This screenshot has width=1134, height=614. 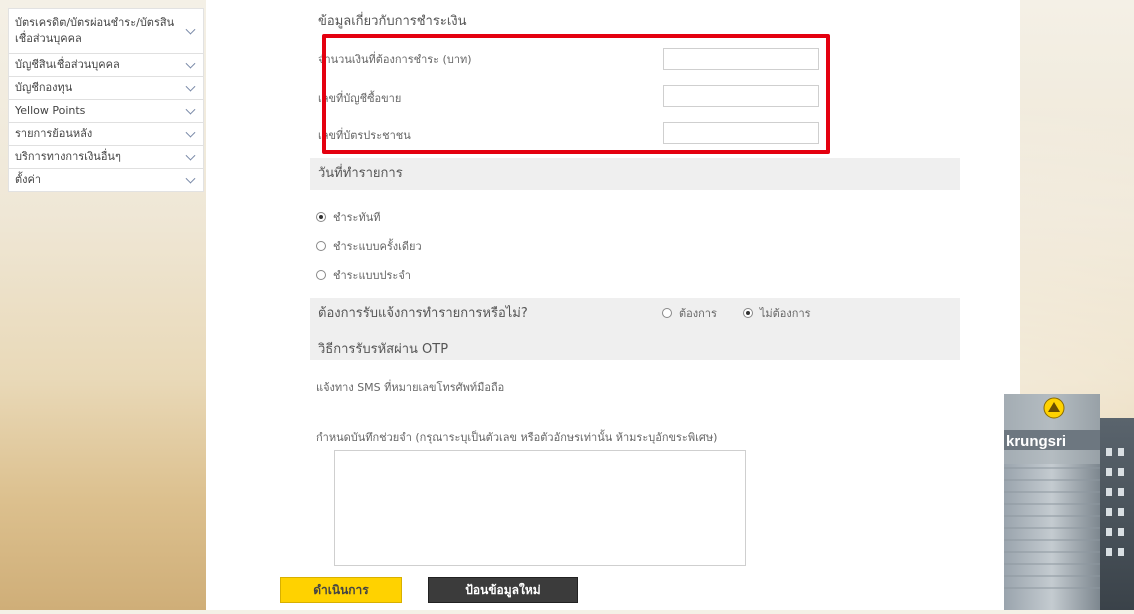 I want to click on submit-button: ดำเนินการ, so click(x=341, y=590).